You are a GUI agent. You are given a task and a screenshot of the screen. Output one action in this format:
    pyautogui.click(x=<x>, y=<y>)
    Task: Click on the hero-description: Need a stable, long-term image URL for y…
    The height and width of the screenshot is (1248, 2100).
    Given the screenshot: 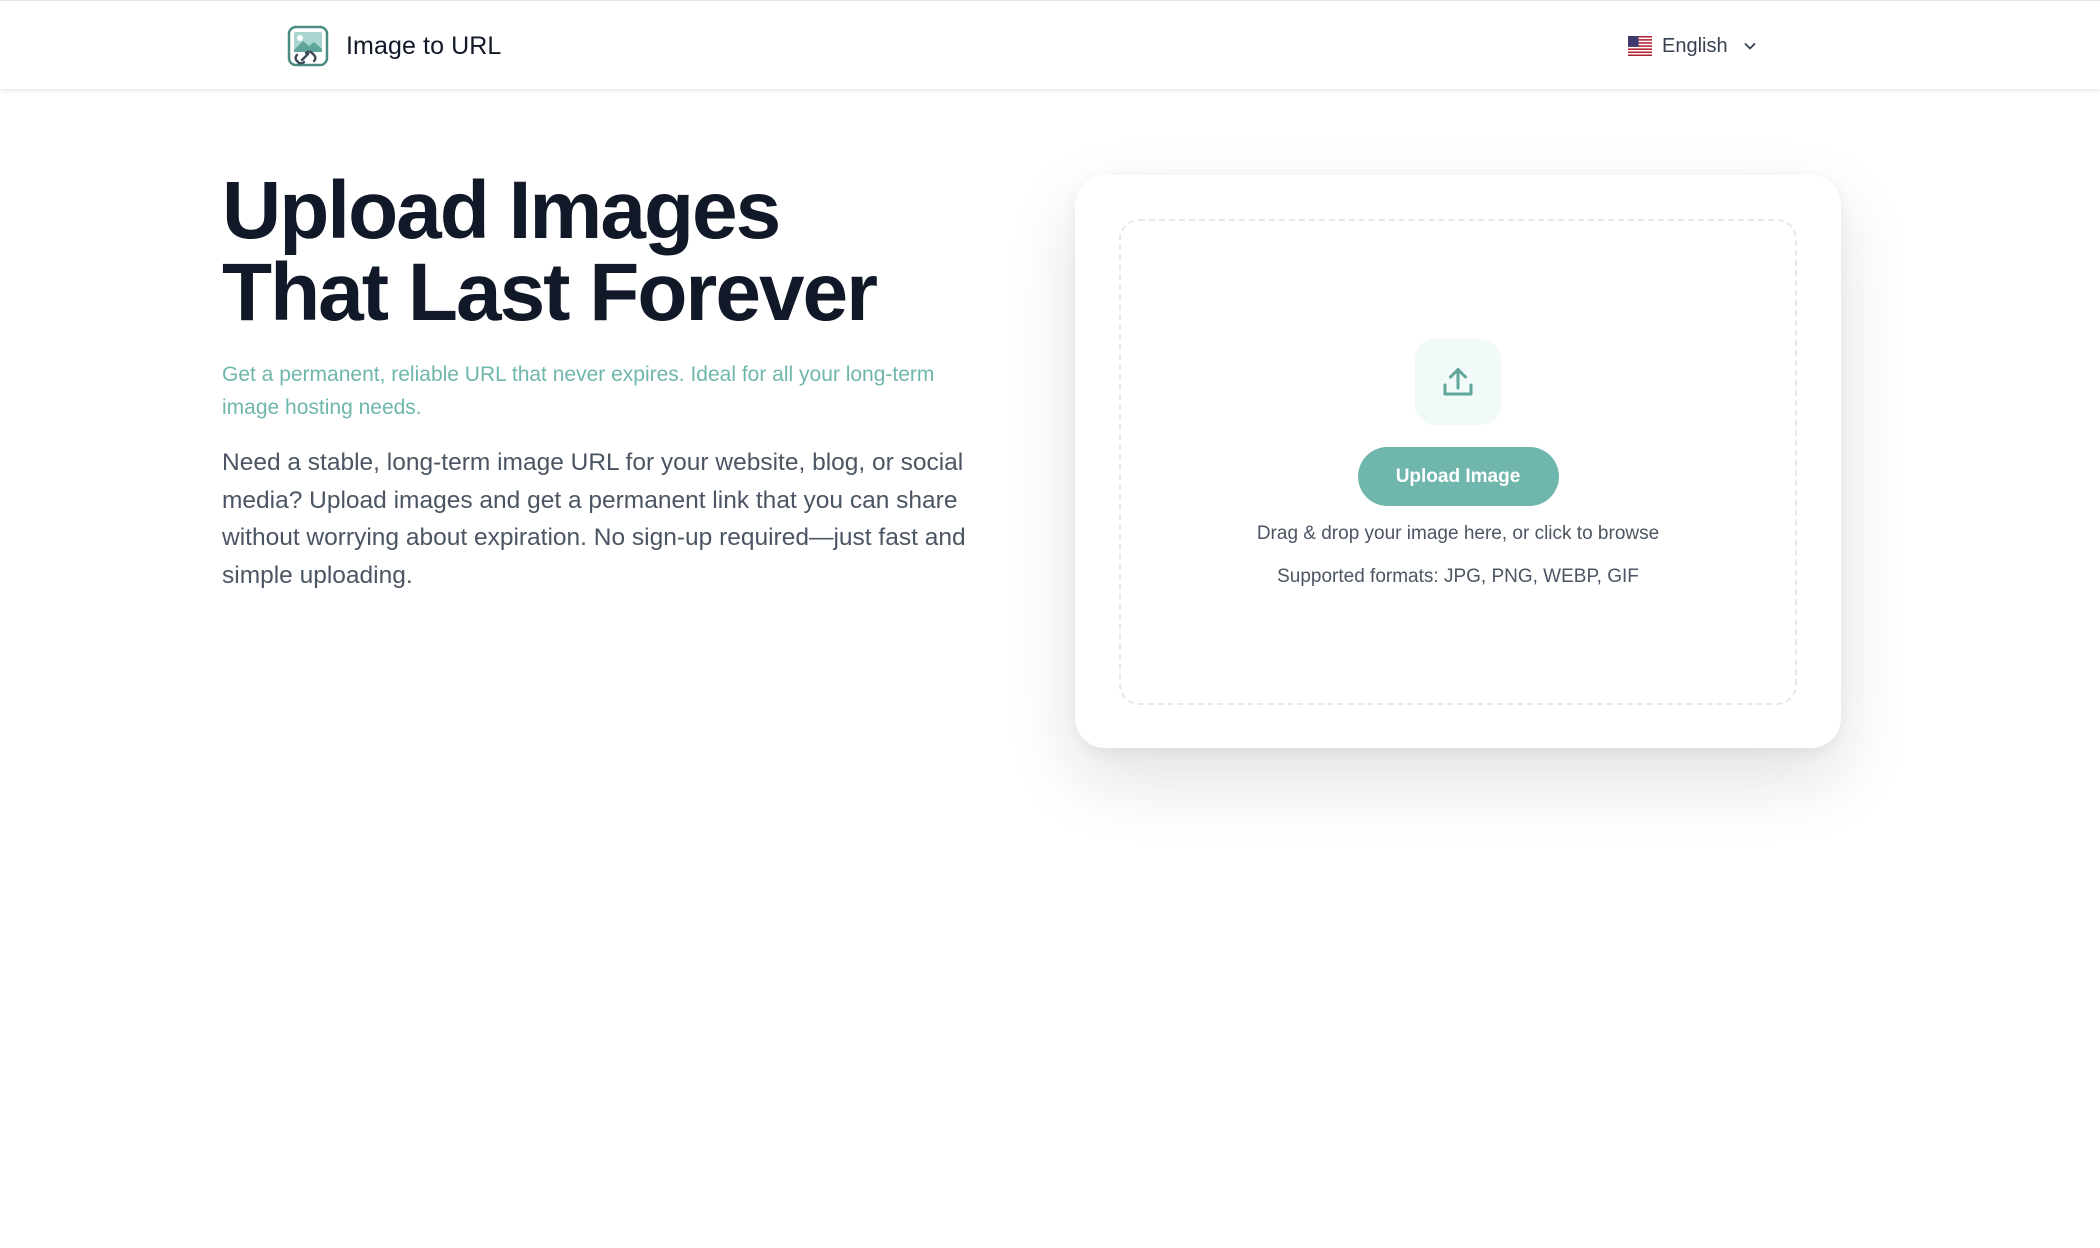 What is the action you would take?
    pyautogui.click(x=594, y=519)
    